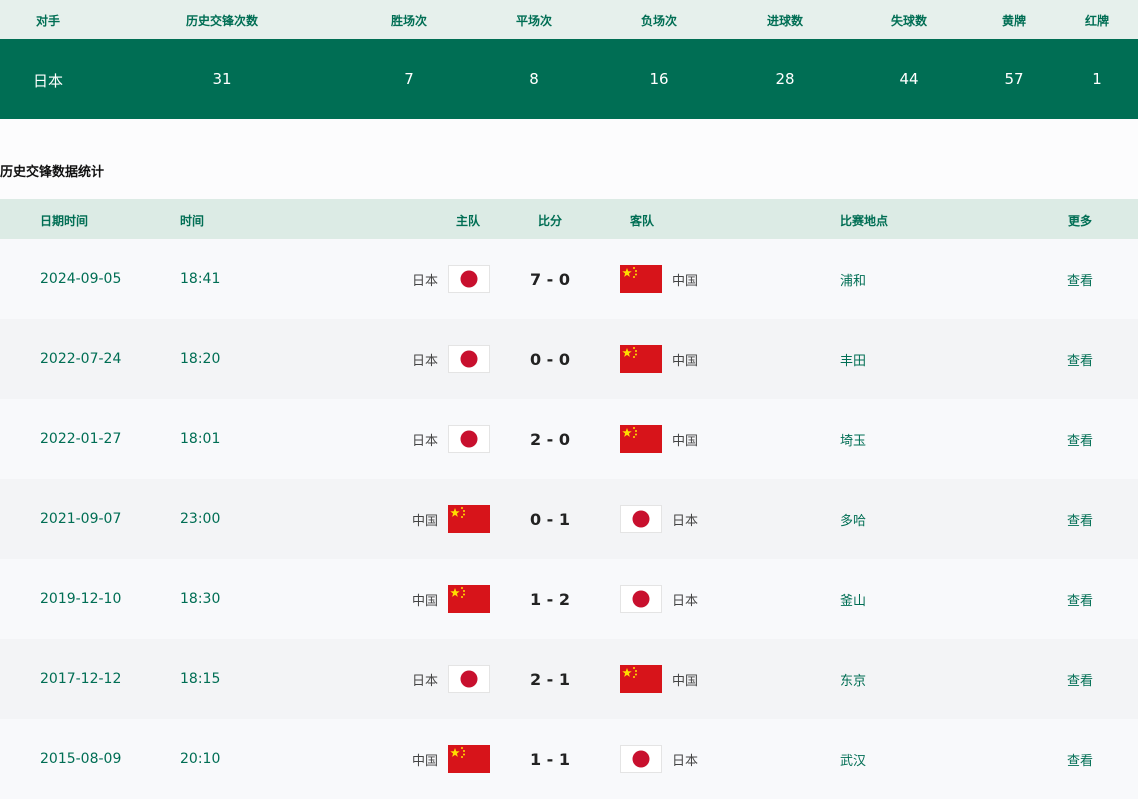  I want to click on match-row: 2021-09-07 23:00 中国 0 - 1 日本 多哈 查看, so click(569, 519).